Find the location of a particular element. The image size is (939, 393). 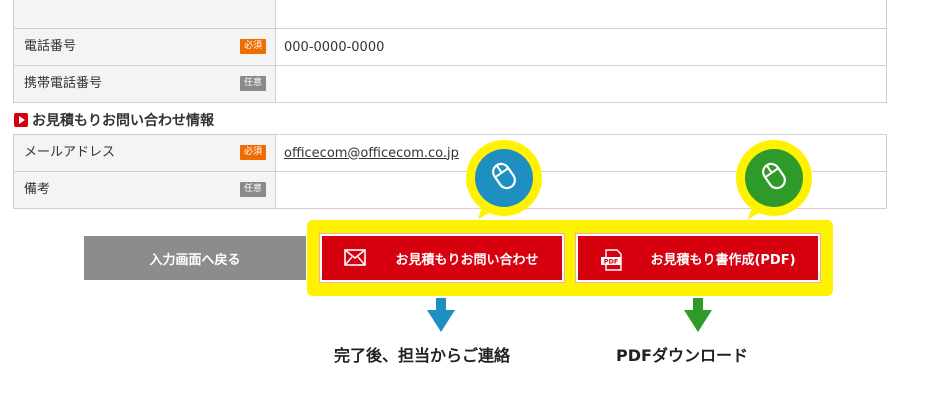

mobile-phone-value is located at coordinates (581, 84).